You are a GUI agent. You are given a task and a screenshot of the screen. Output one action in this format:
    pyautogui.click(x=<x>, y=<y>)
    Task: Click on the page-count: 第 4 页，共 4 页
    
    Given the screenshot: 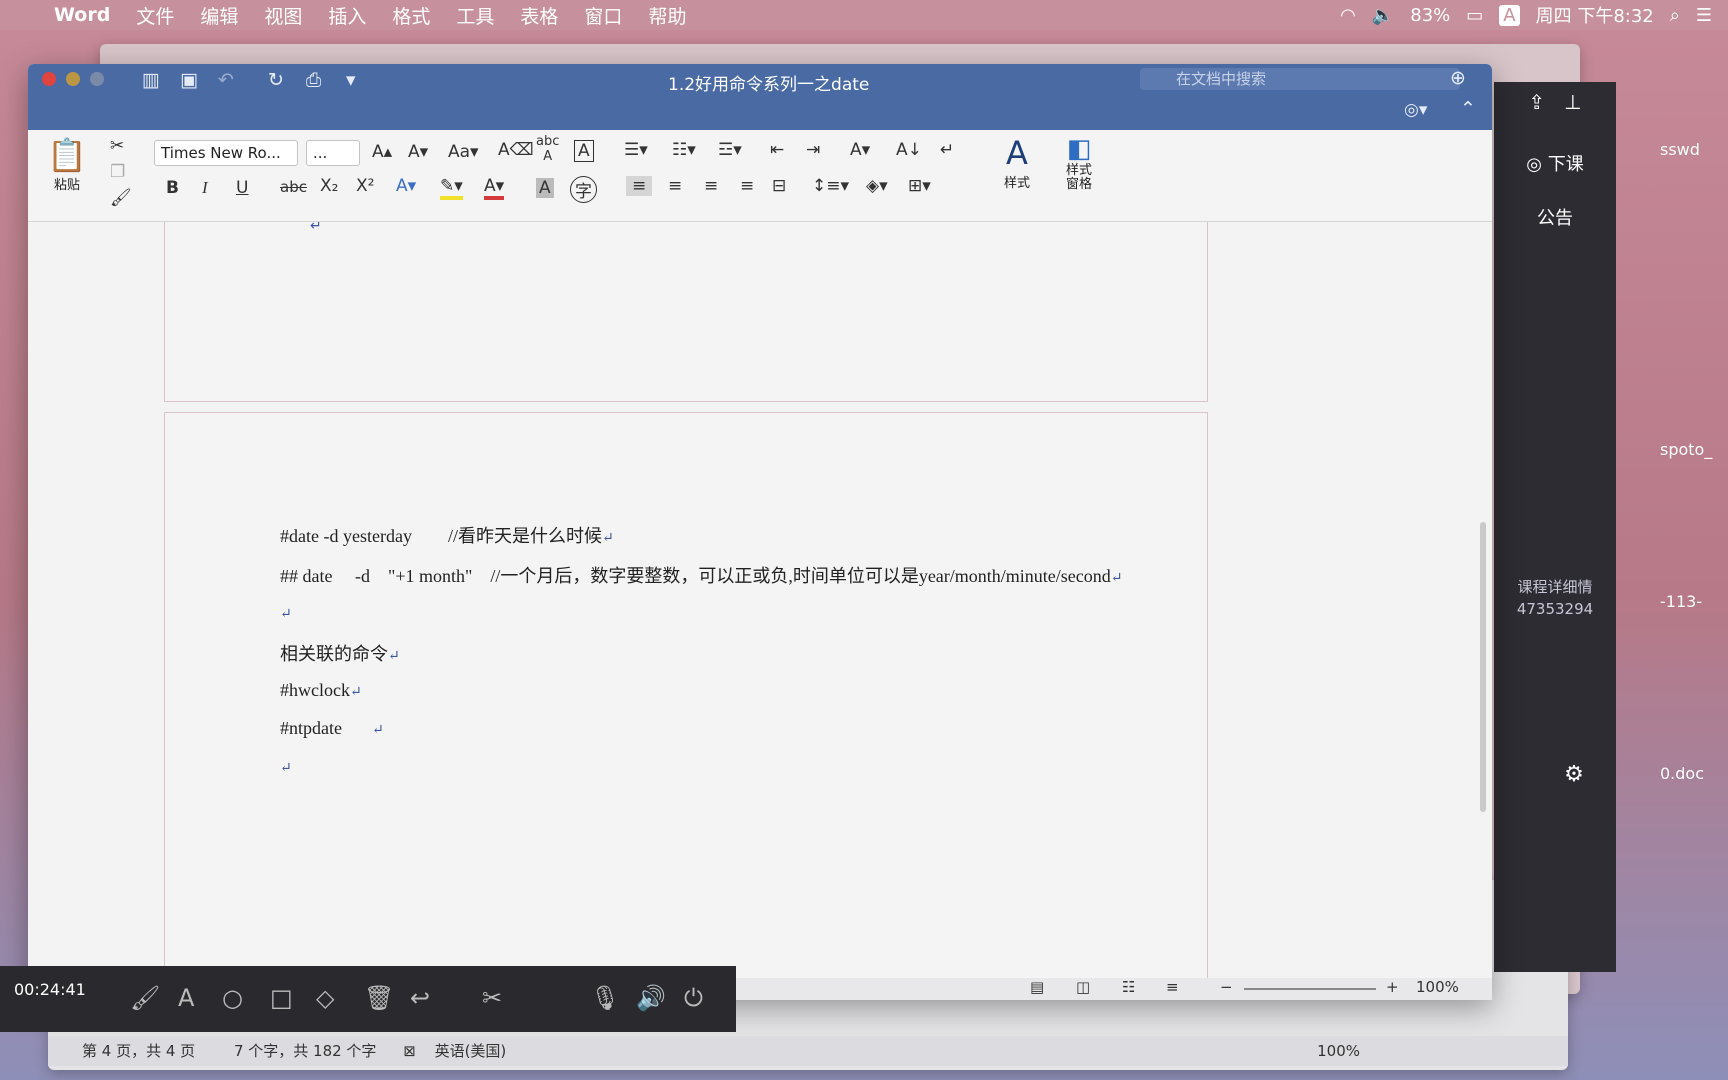 What is the action you would take?
    pyautogui.click(x=138, y=1051)
    